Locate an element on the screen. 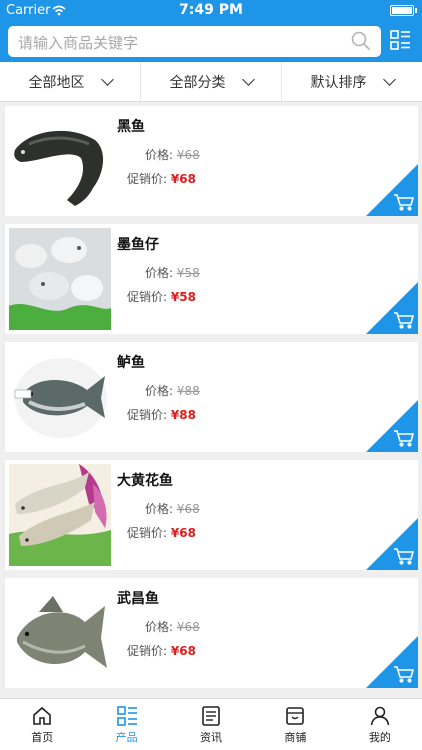  tab-me-label: 我的 is located at coordinates (379, 737).